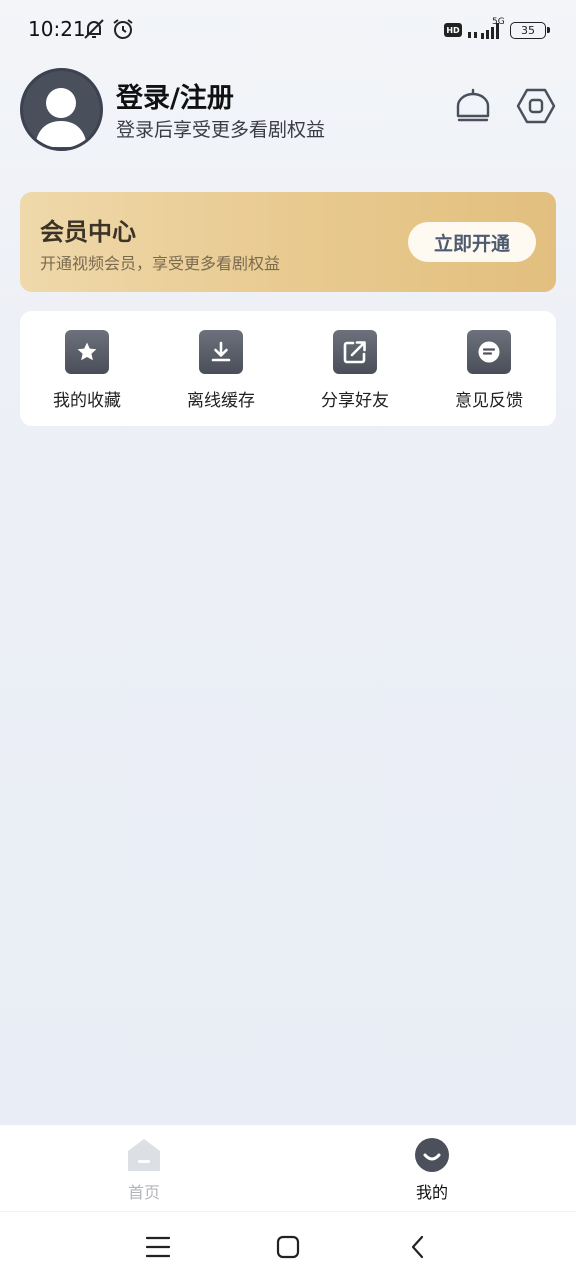 The height and width of the screenshot is (1280, 576). I want to click on star-icon, so click(87, 352).